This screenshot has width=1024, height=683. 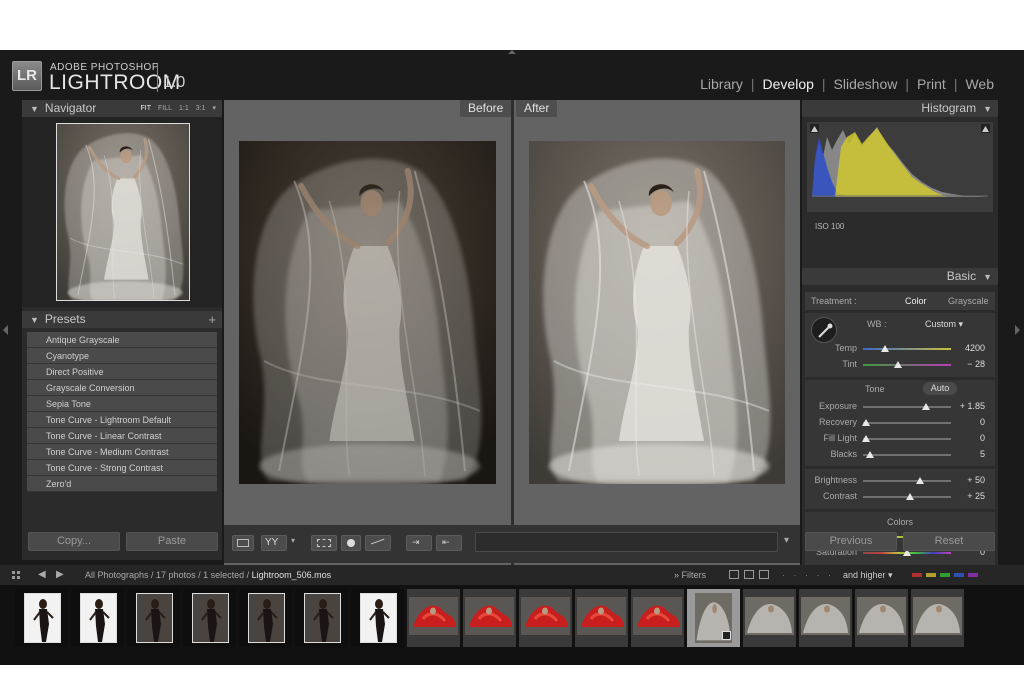 I want to click on red-eye-button, so click(x=378, y=543).